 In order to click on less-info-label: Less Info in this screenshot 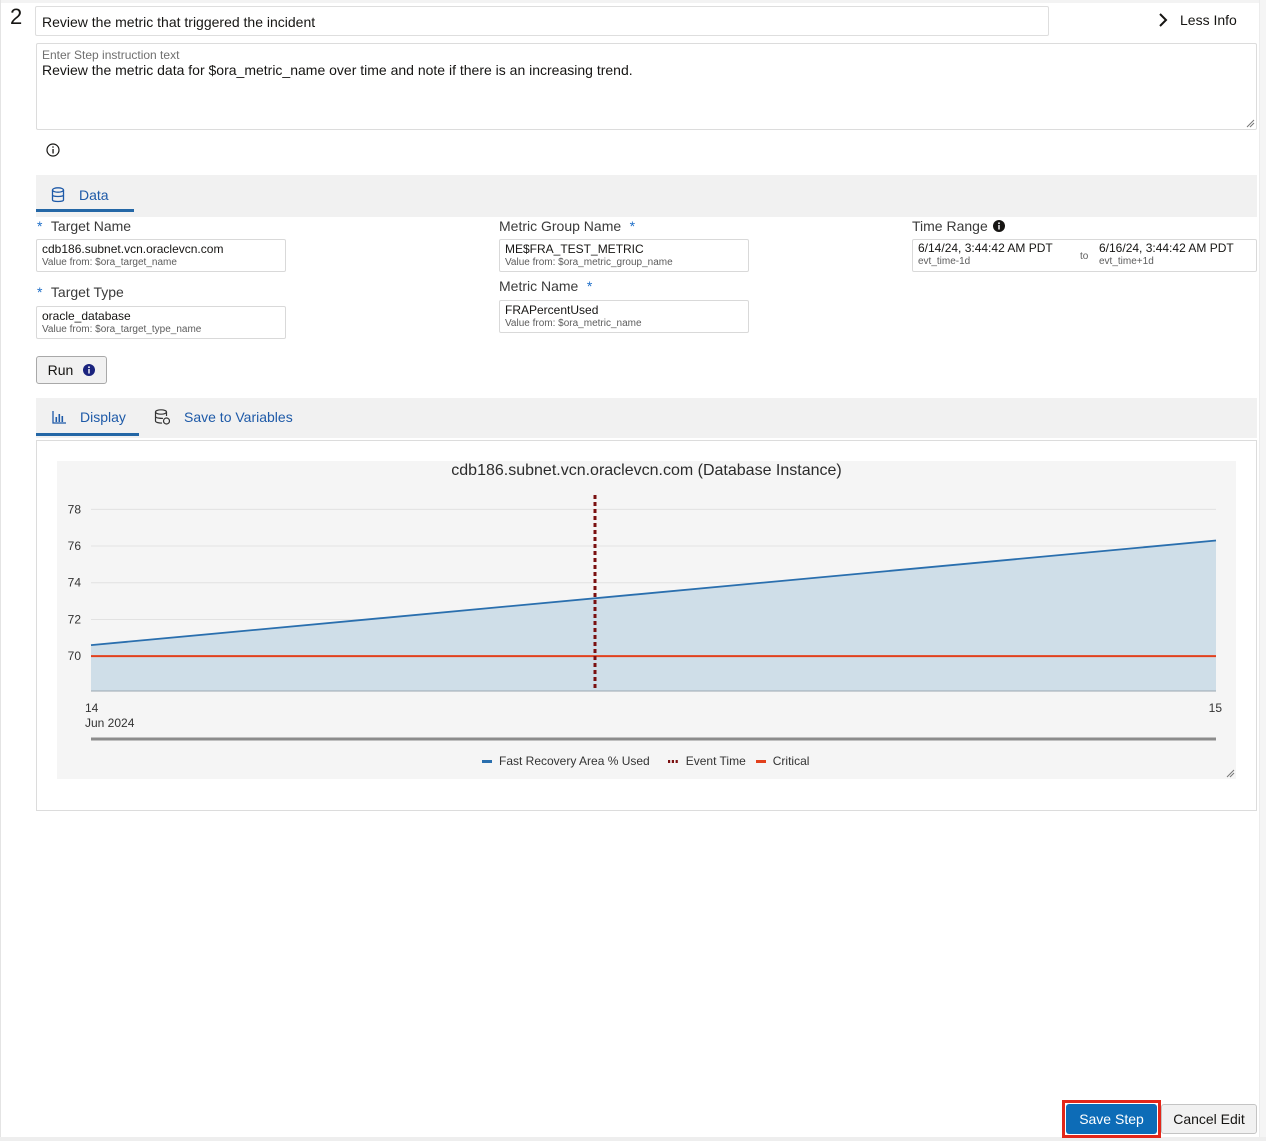, I will do `click(1208, 20)`.